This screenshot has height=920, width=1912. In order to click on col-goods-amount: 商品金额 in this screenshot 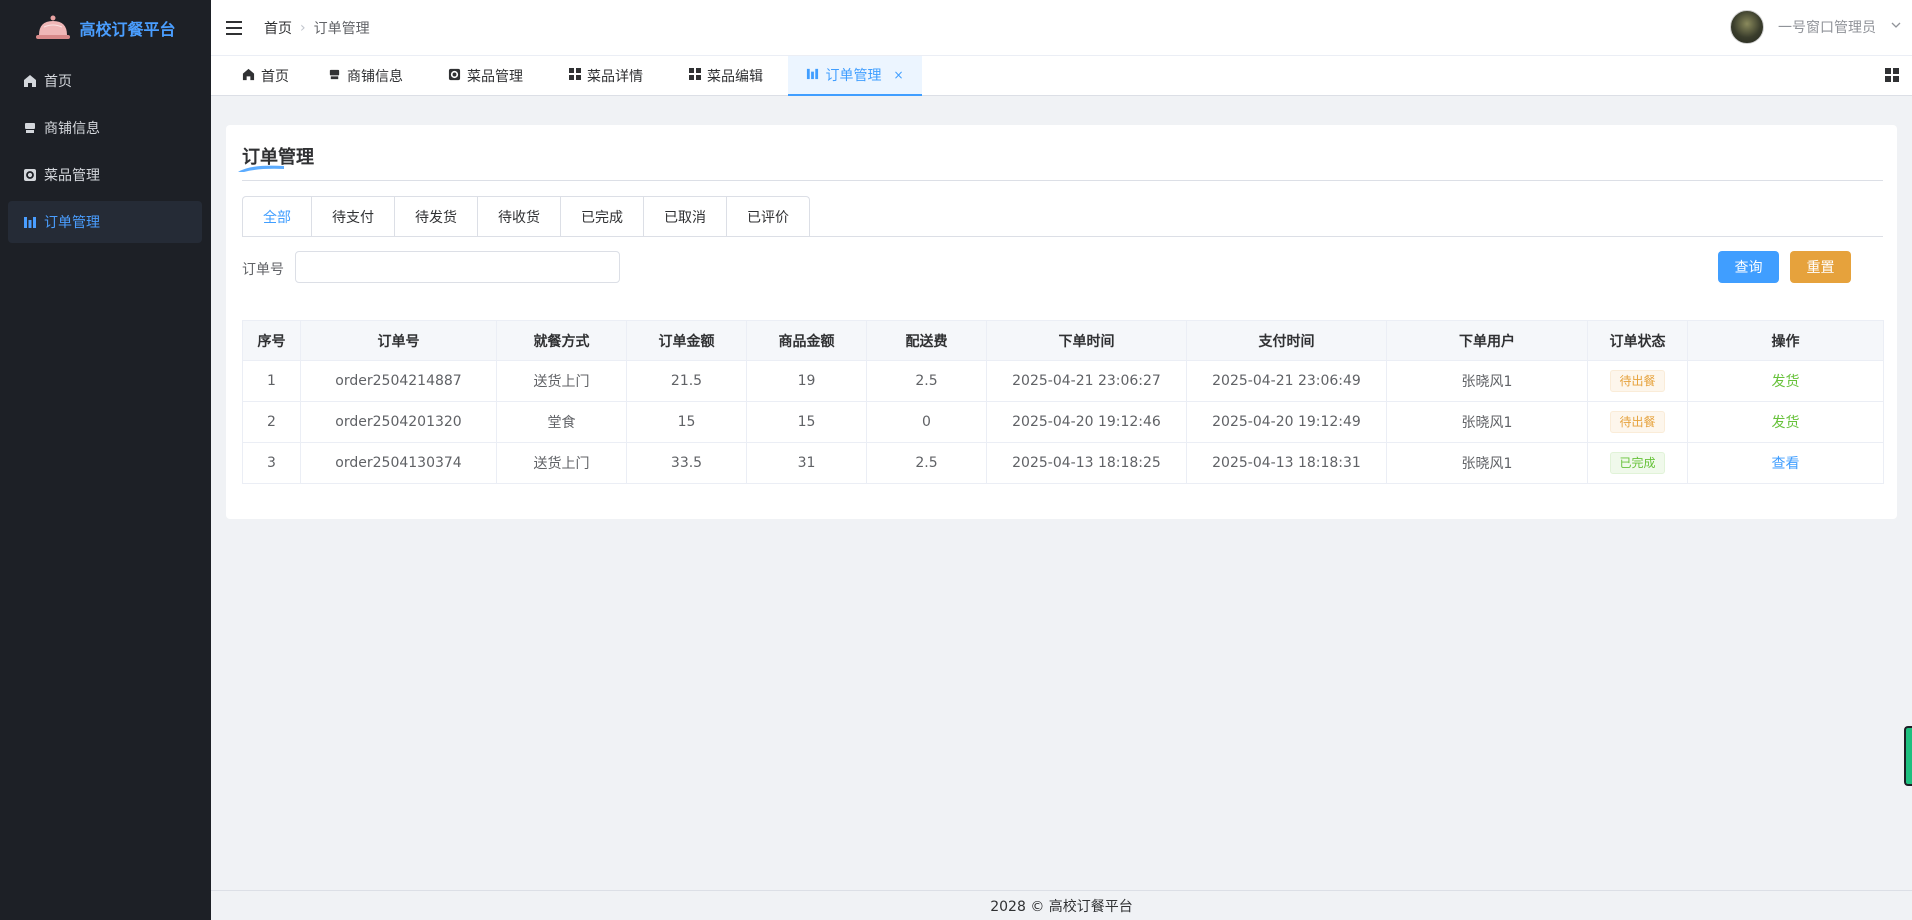, I will do `click(806, 340)`.